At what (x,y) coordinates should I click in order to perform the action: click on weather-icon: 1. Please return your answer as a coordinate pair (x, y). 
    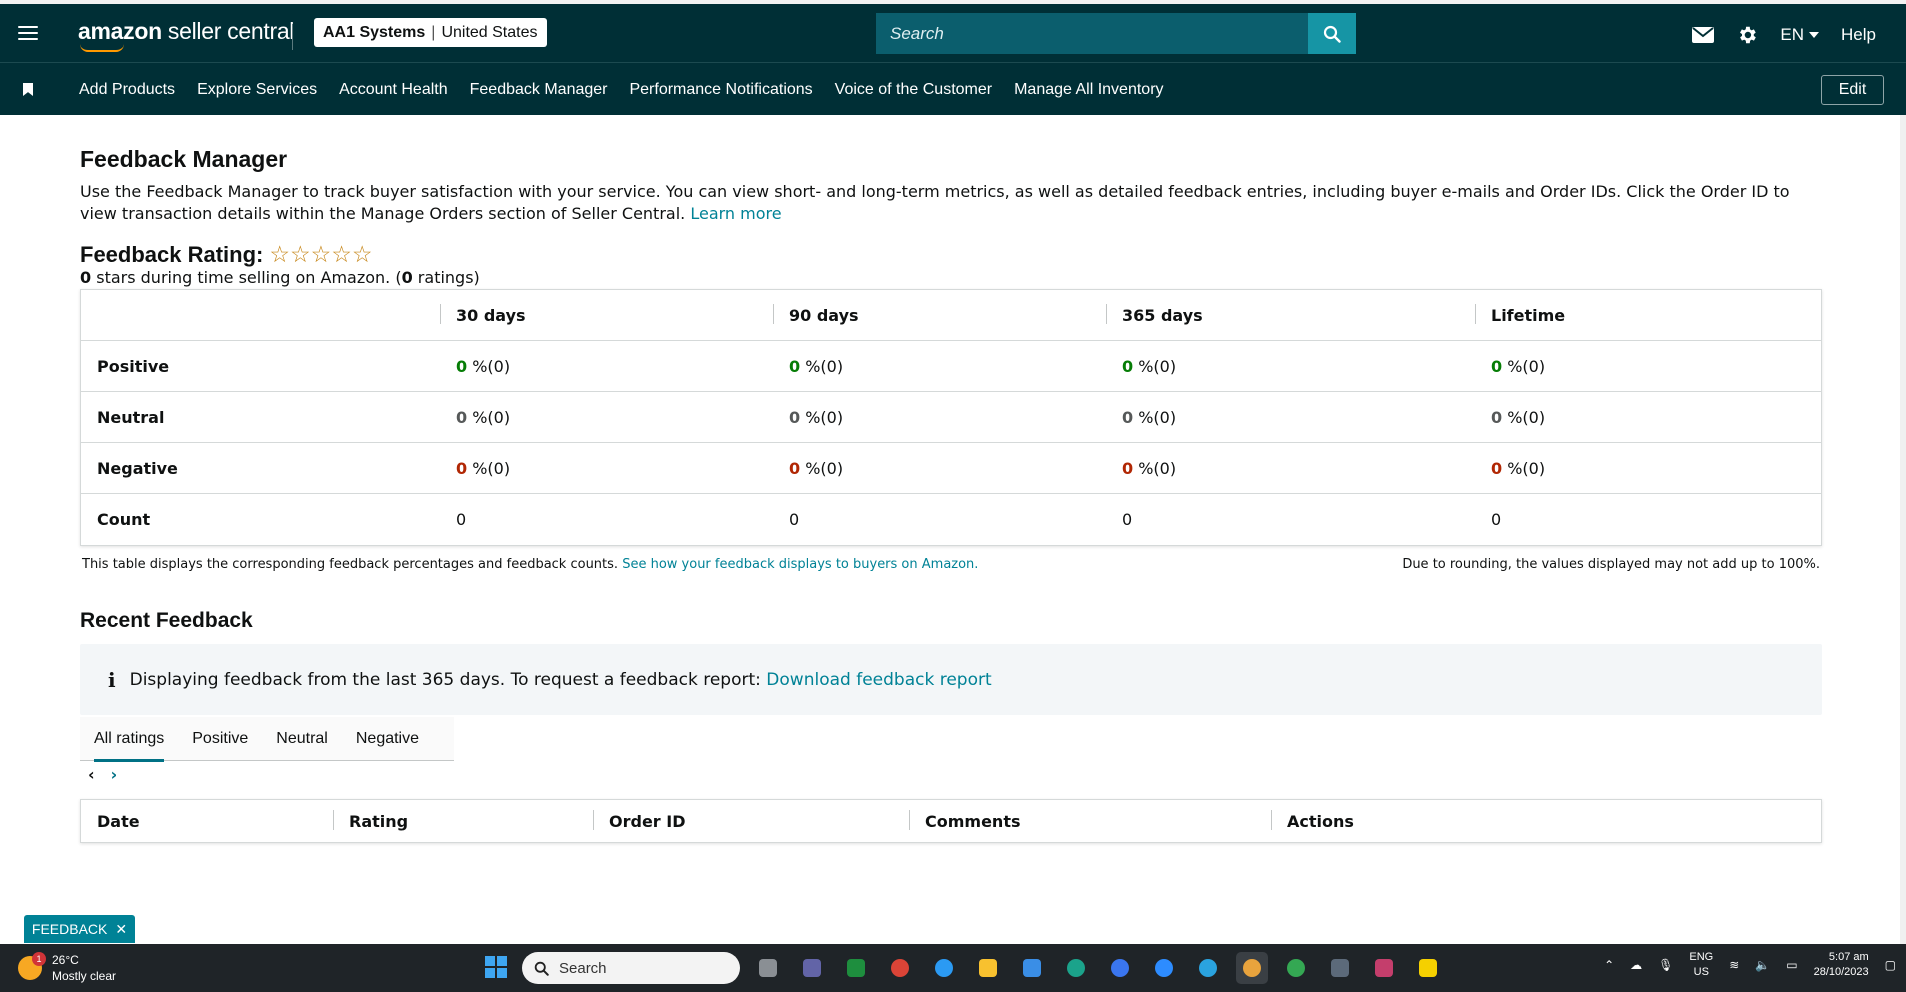
    Looking at the image, I should click on (32, 966).